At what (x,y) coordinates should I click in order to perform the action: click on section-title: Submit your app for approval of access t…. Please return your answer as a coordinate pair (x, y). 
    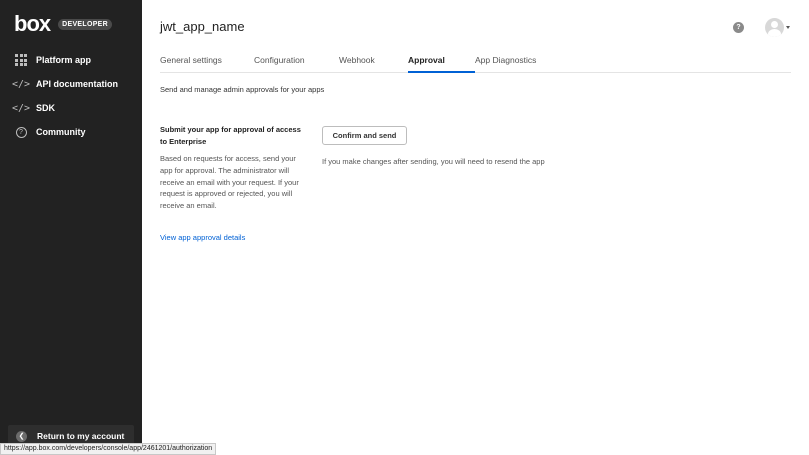
    Looking at the image, I should click on (230, 135).